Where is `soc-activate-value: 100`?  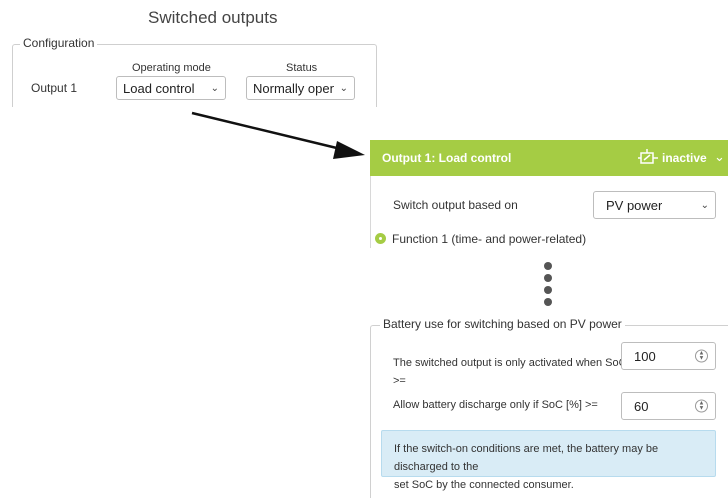 soc-activate-value: 100 is located at coordinates (645, 356).